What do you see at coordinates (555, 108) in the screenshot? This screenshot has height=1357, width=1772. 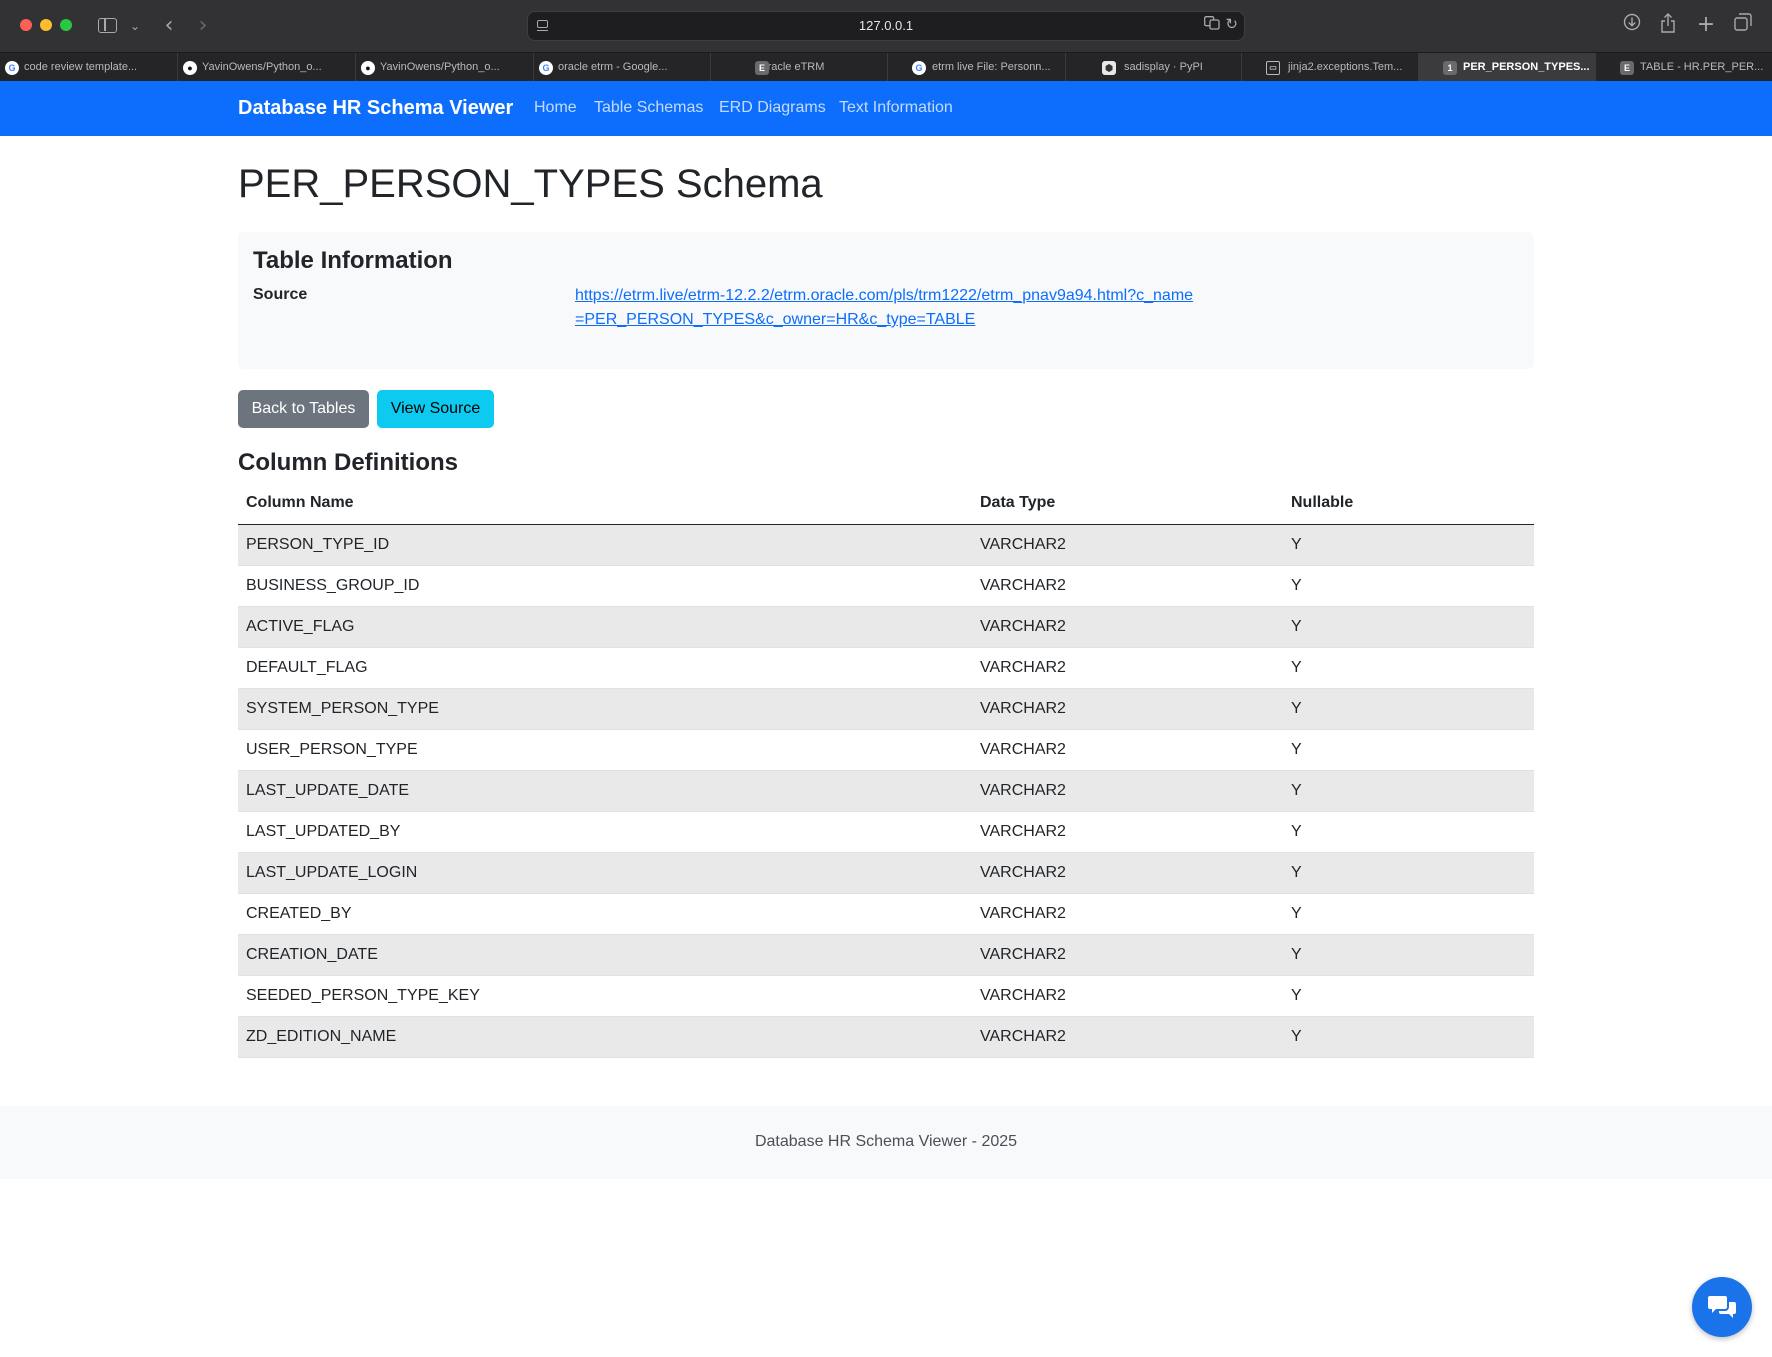 I see `nav-link-home: Home` at bounding box center [555, 108].